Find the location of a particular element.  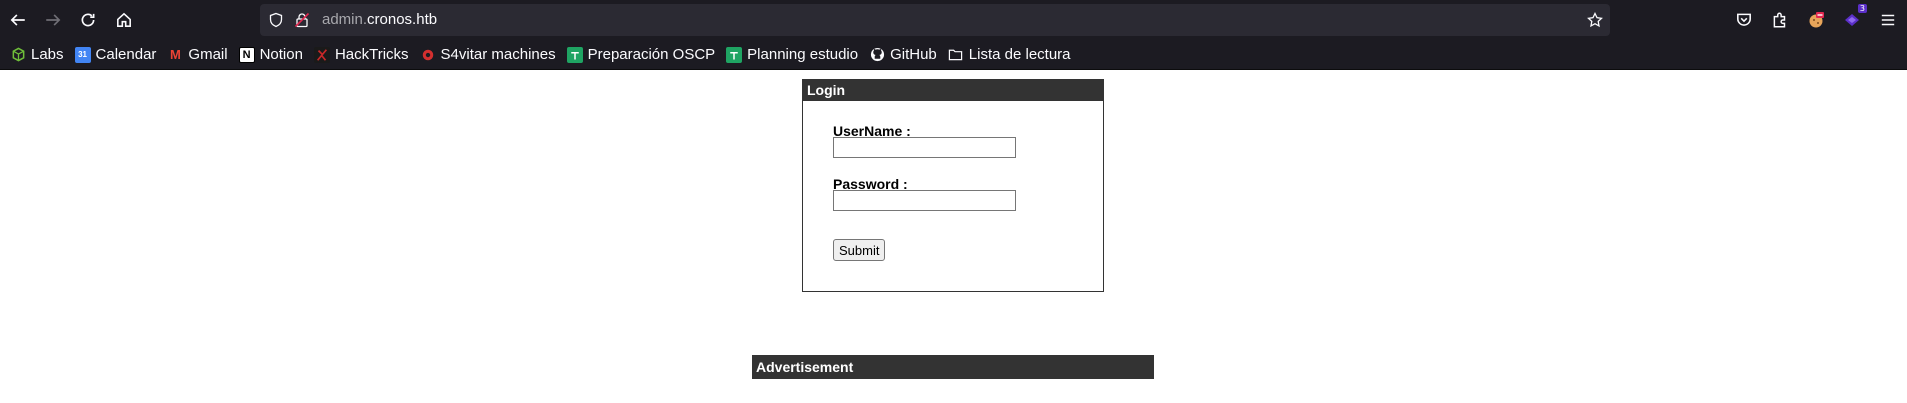

cookie-extension-button is located at coordinates (1816, 20).